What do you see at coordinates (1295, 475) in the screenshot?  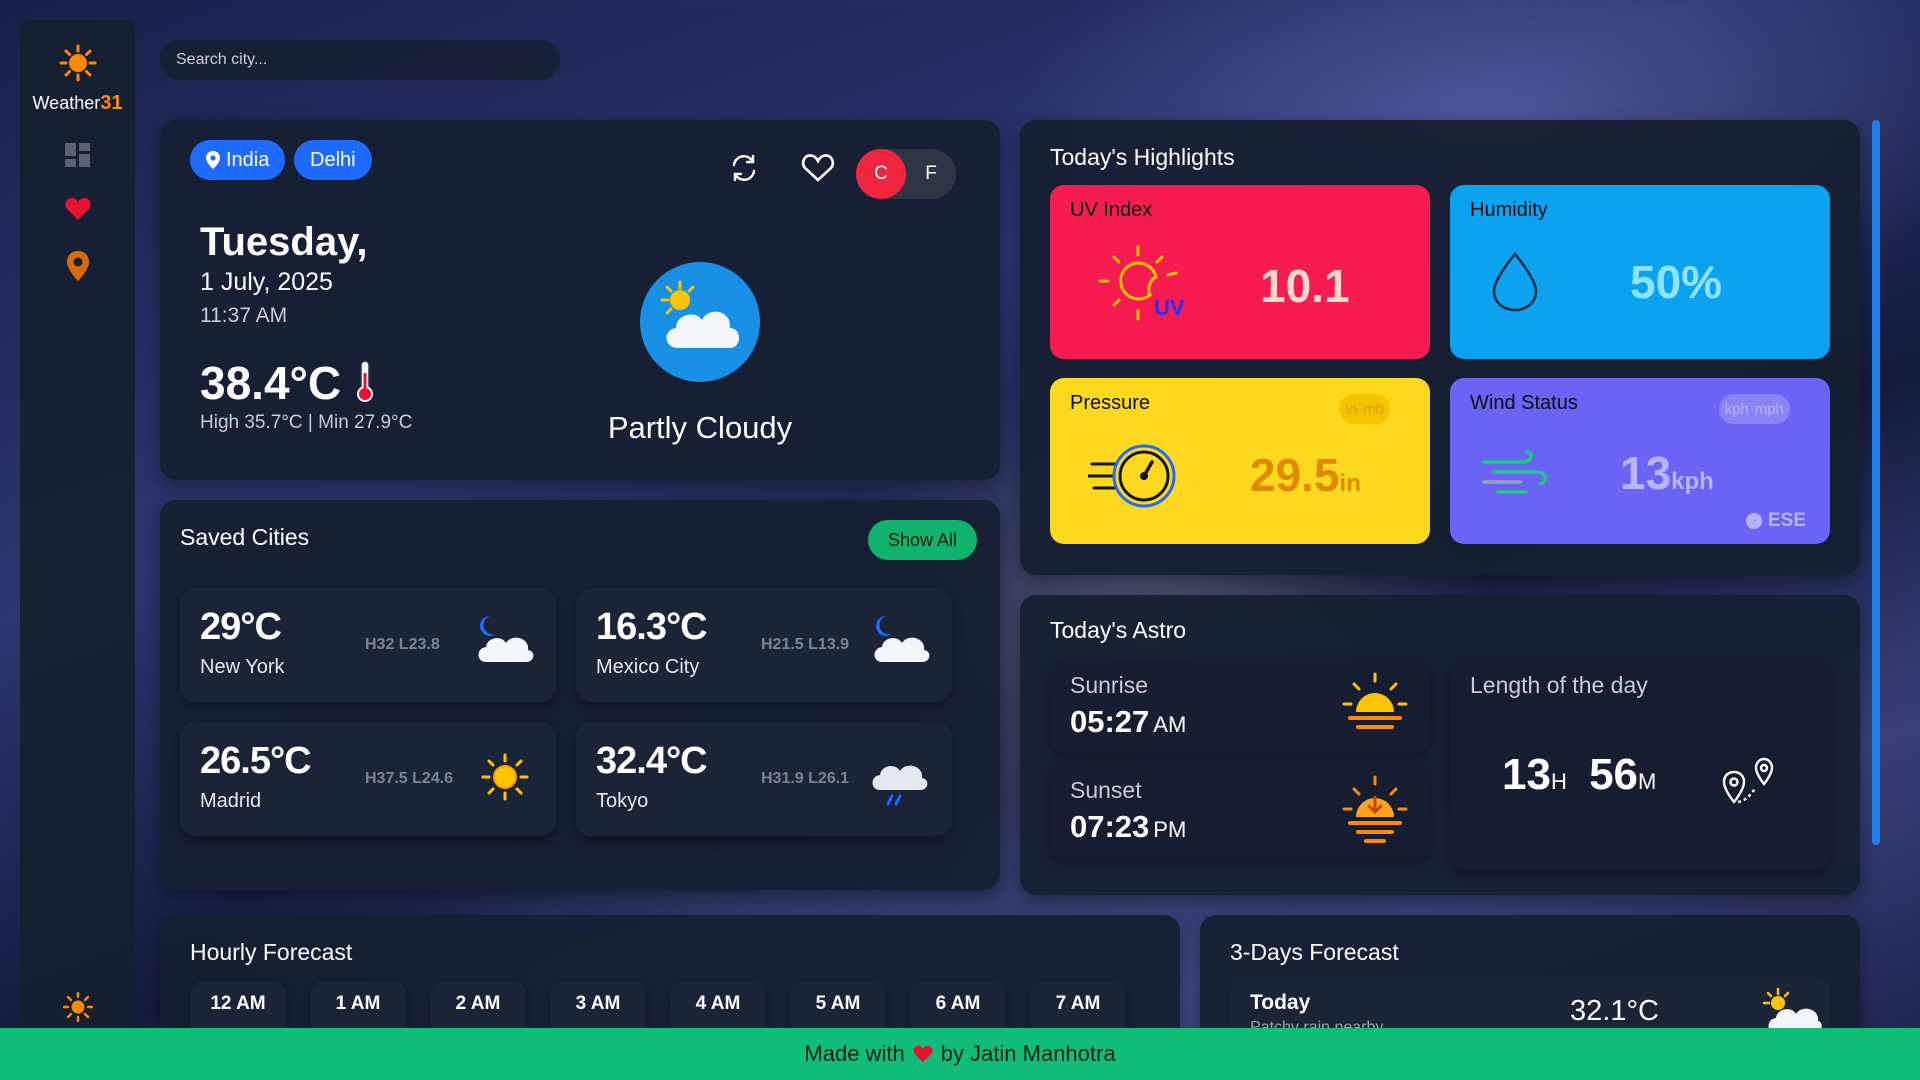 I see `pressure-number: 29.5` at bounding box center [1295, 475].